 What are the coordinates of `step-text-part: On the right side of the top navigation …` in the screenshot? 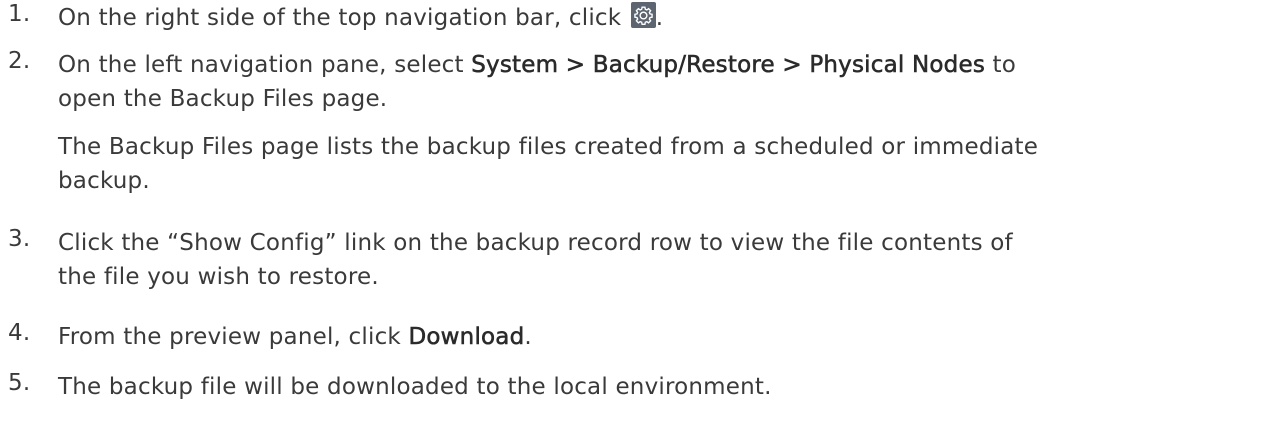 It's located at (343, 18).